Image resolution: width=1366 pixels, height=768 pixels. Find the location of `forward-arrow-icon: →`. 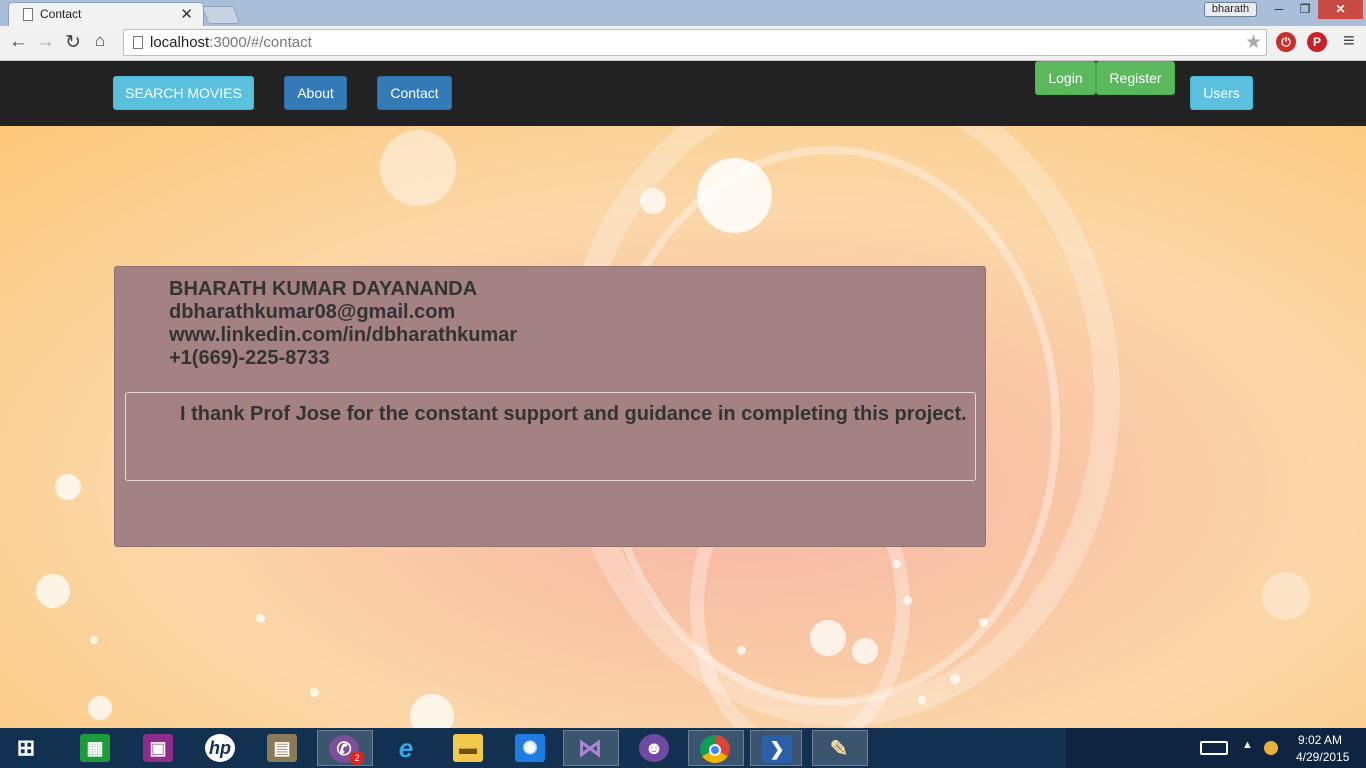

forward-arrow-icon: → is located at coordinates (45, 42).